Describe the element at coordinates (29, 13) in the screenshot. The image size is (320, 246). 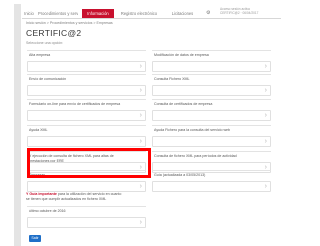
I see `tab-inicio: Inicio` at that location.